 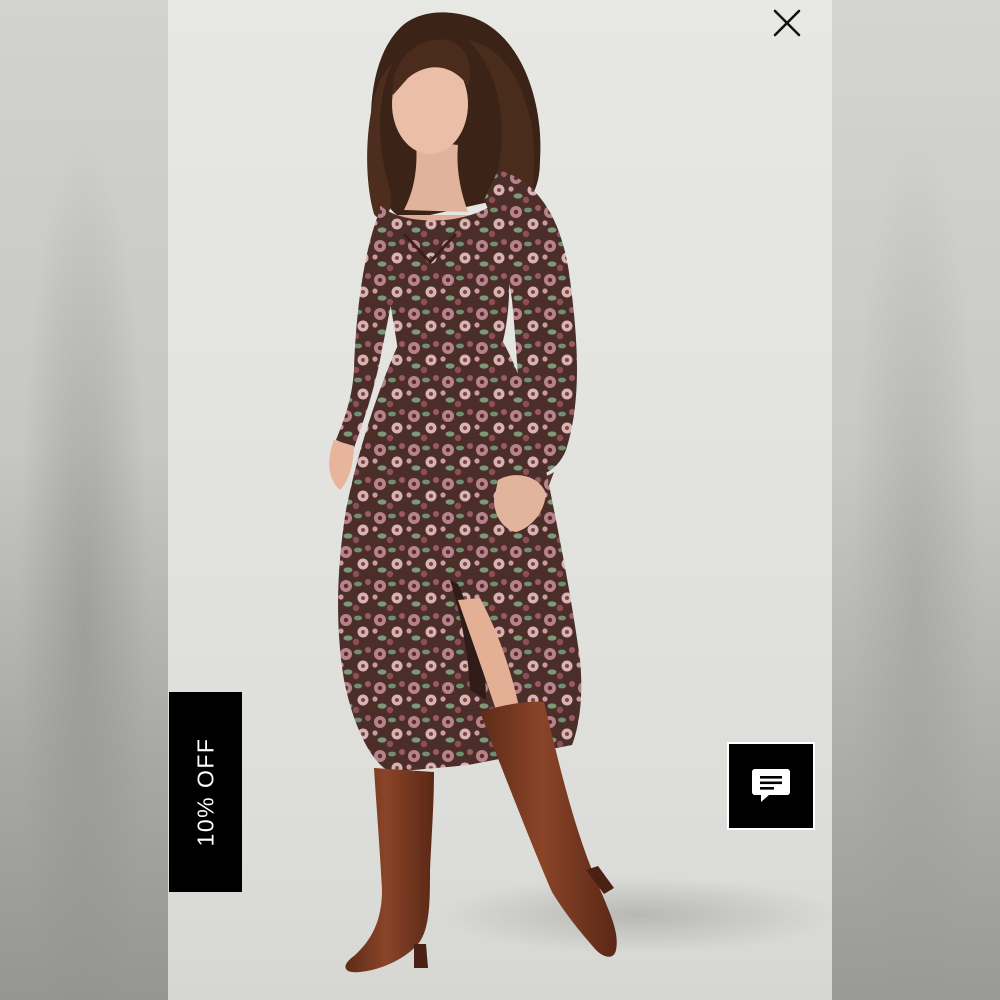 I want to click on chat-bubble-icon, so click(x=771, y=785).